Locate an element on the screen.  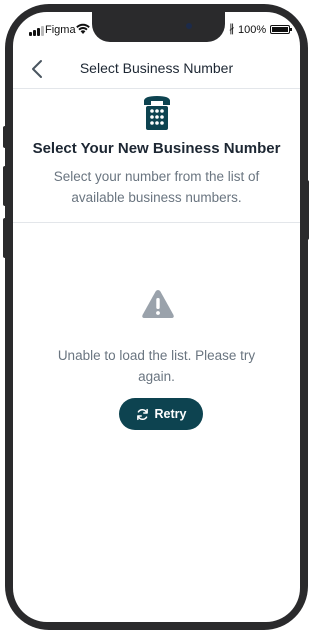
battery-percent: 100% is located at coordinates (252, 30).